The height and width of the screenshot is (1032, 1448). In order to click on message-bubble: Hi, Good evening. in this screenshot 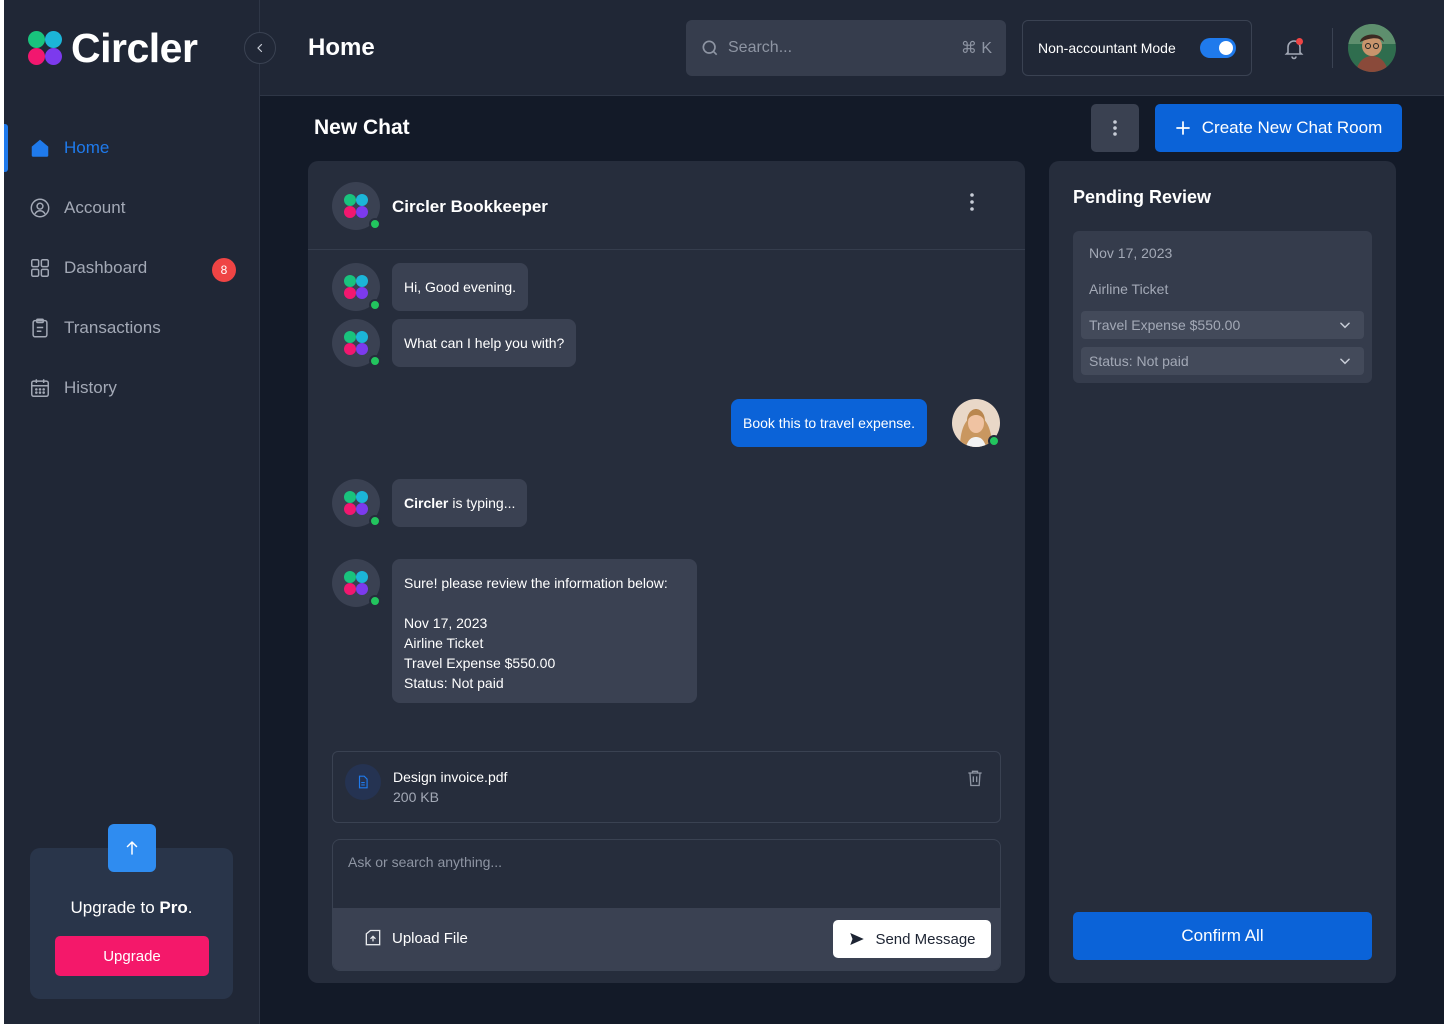, I will do `click(460, 287)`.